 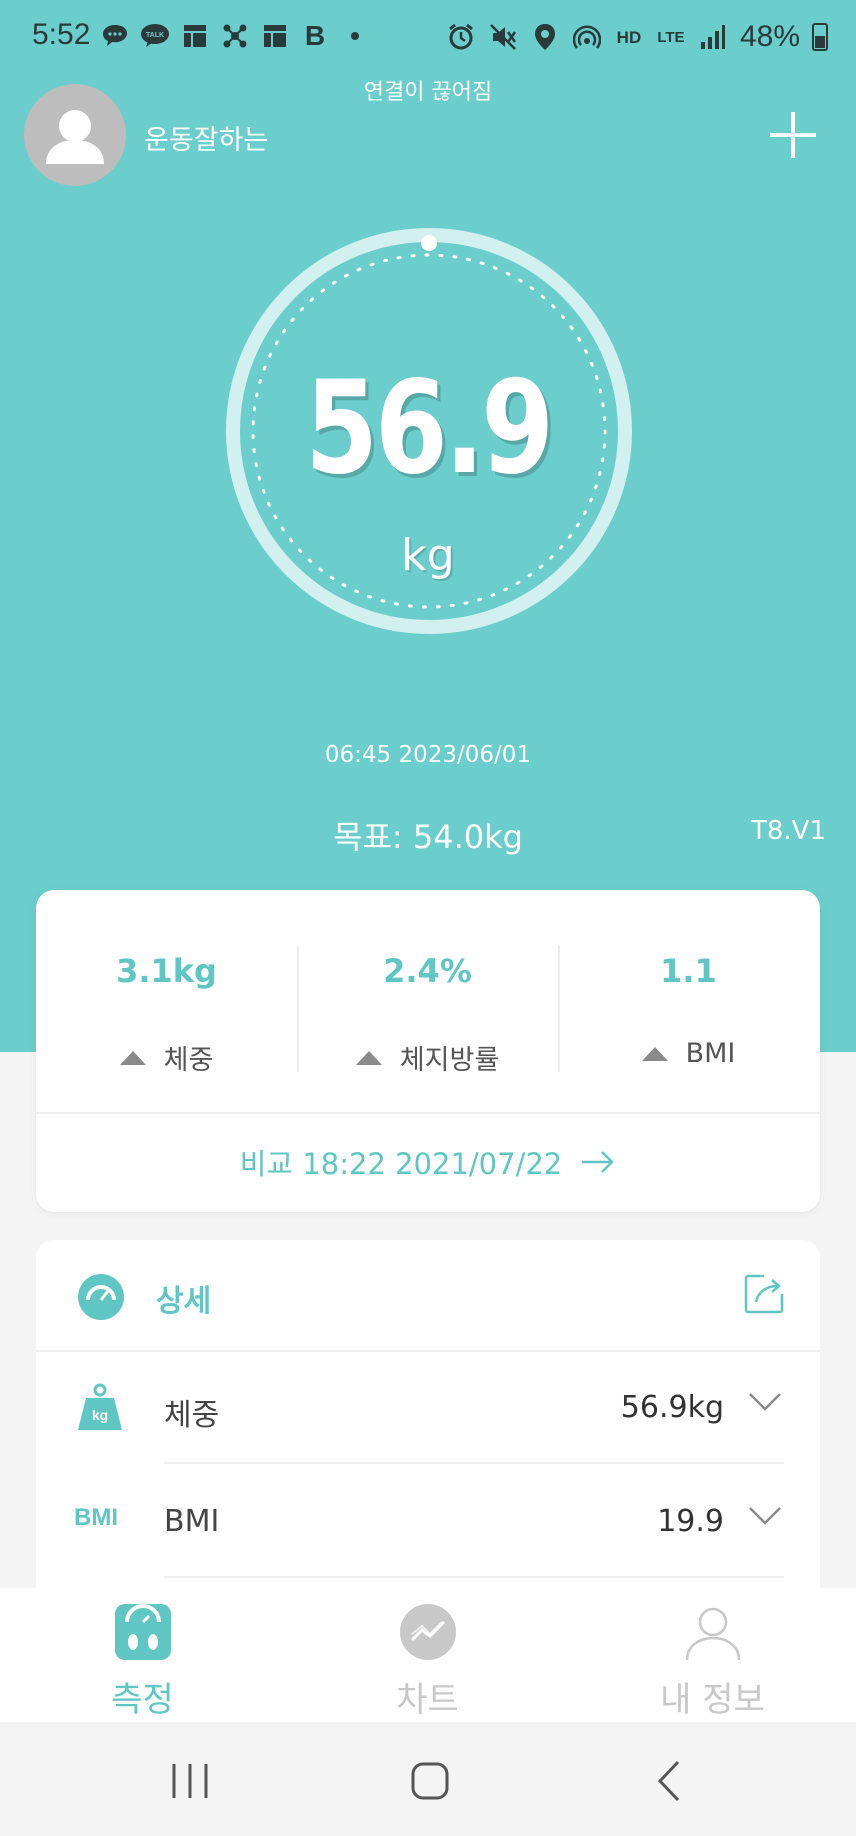 What do you see at coordinates (190, 1781) in the screenshot?
I see `recent-apps-icon` at bounding box center [190, 1781].